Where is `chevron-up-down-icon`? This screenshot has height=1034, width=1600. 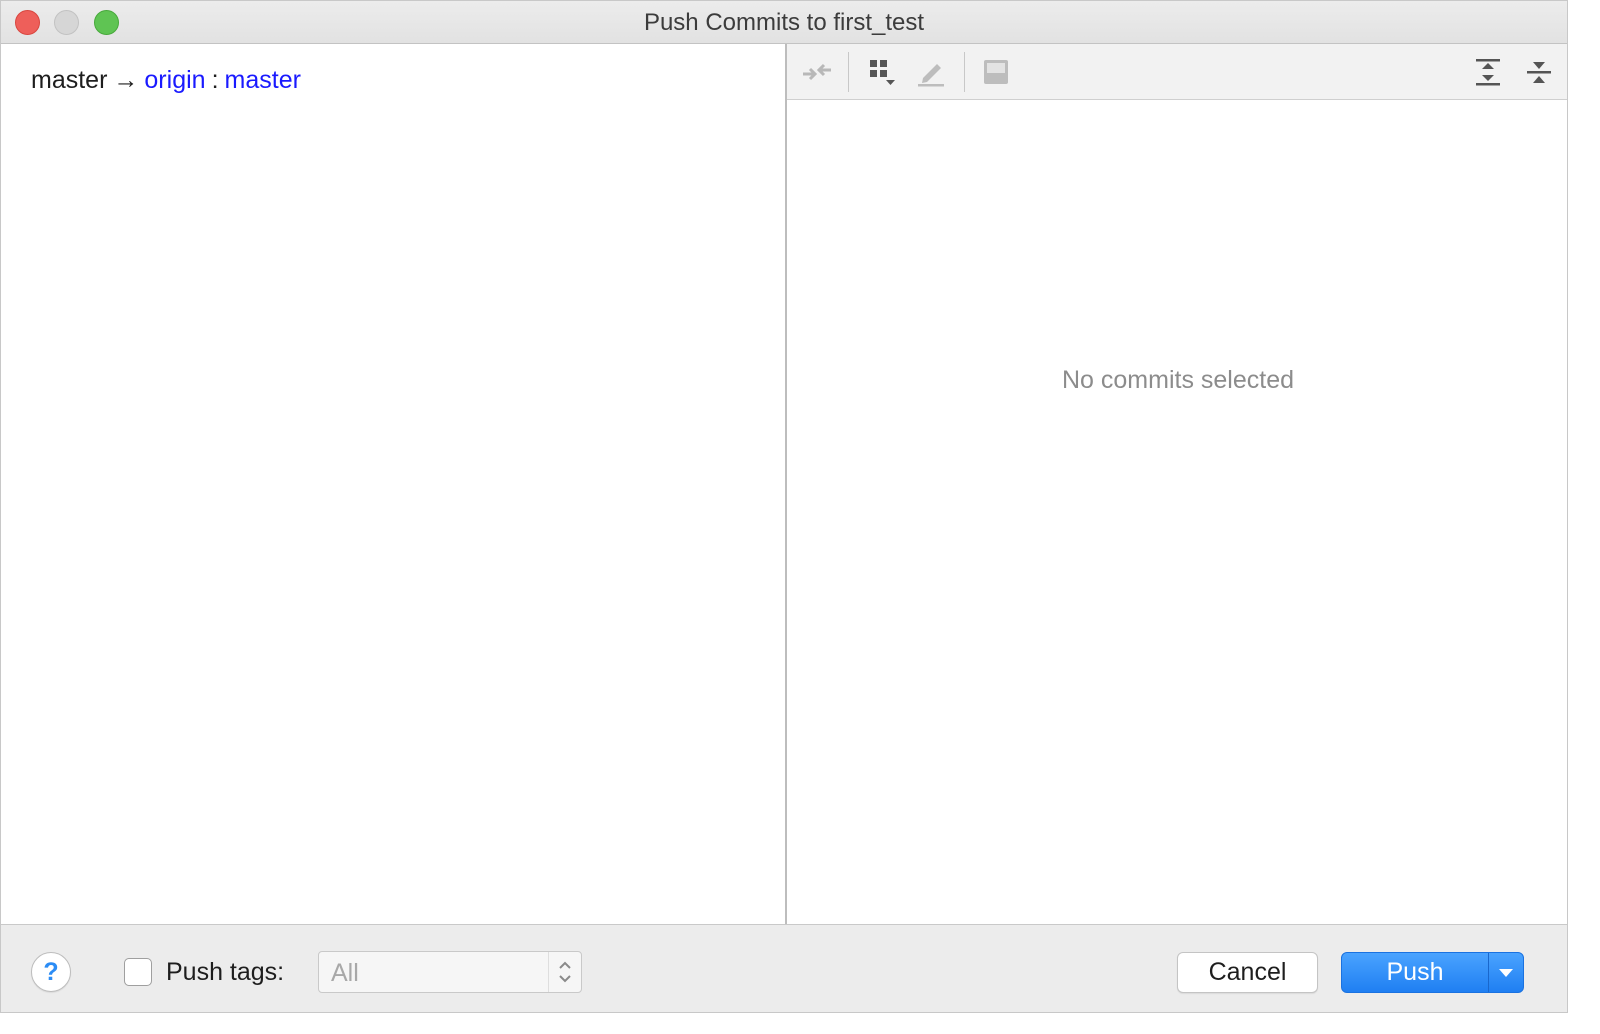
chevron-up-down-icon is located at coordinates (564, 972).